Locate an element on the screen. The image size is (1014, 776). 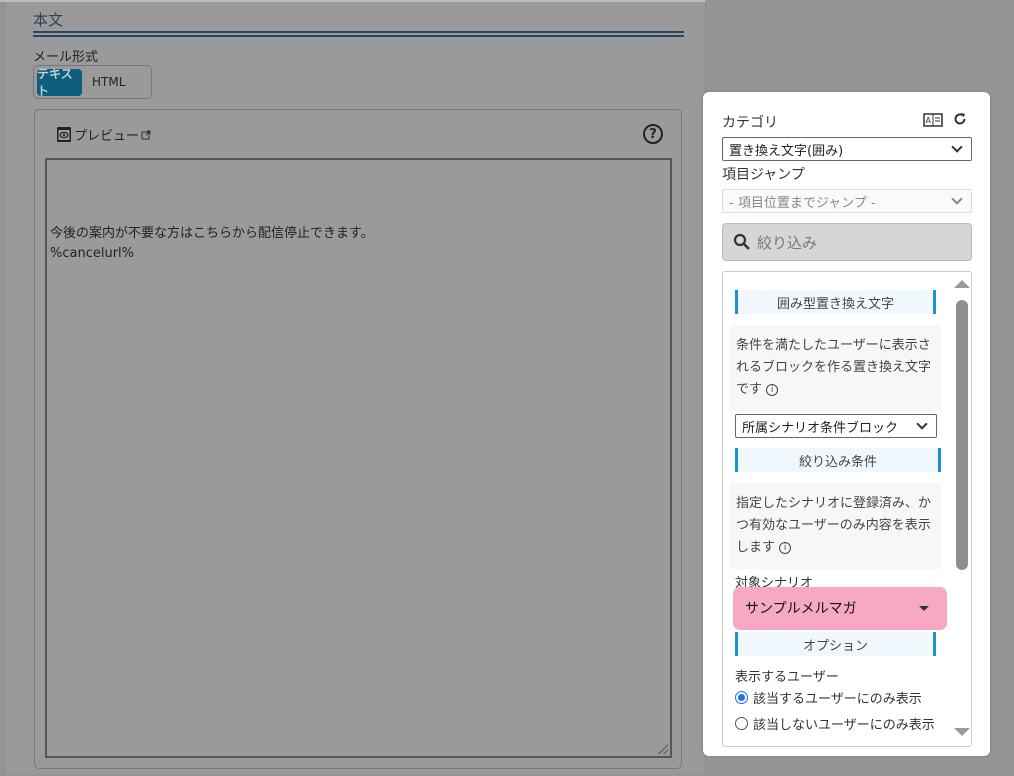
scenario-value: サンプルメルマガ is located at coordinates (801, 609).